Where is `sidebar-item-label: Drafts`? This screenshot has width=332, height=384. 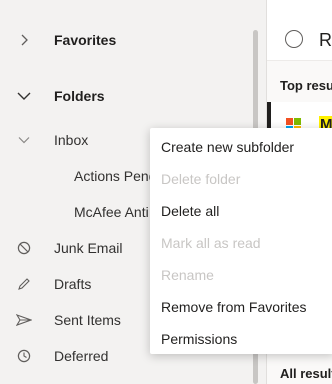 sidebar-item-label: Drafts is located at coordinates (73, 284).